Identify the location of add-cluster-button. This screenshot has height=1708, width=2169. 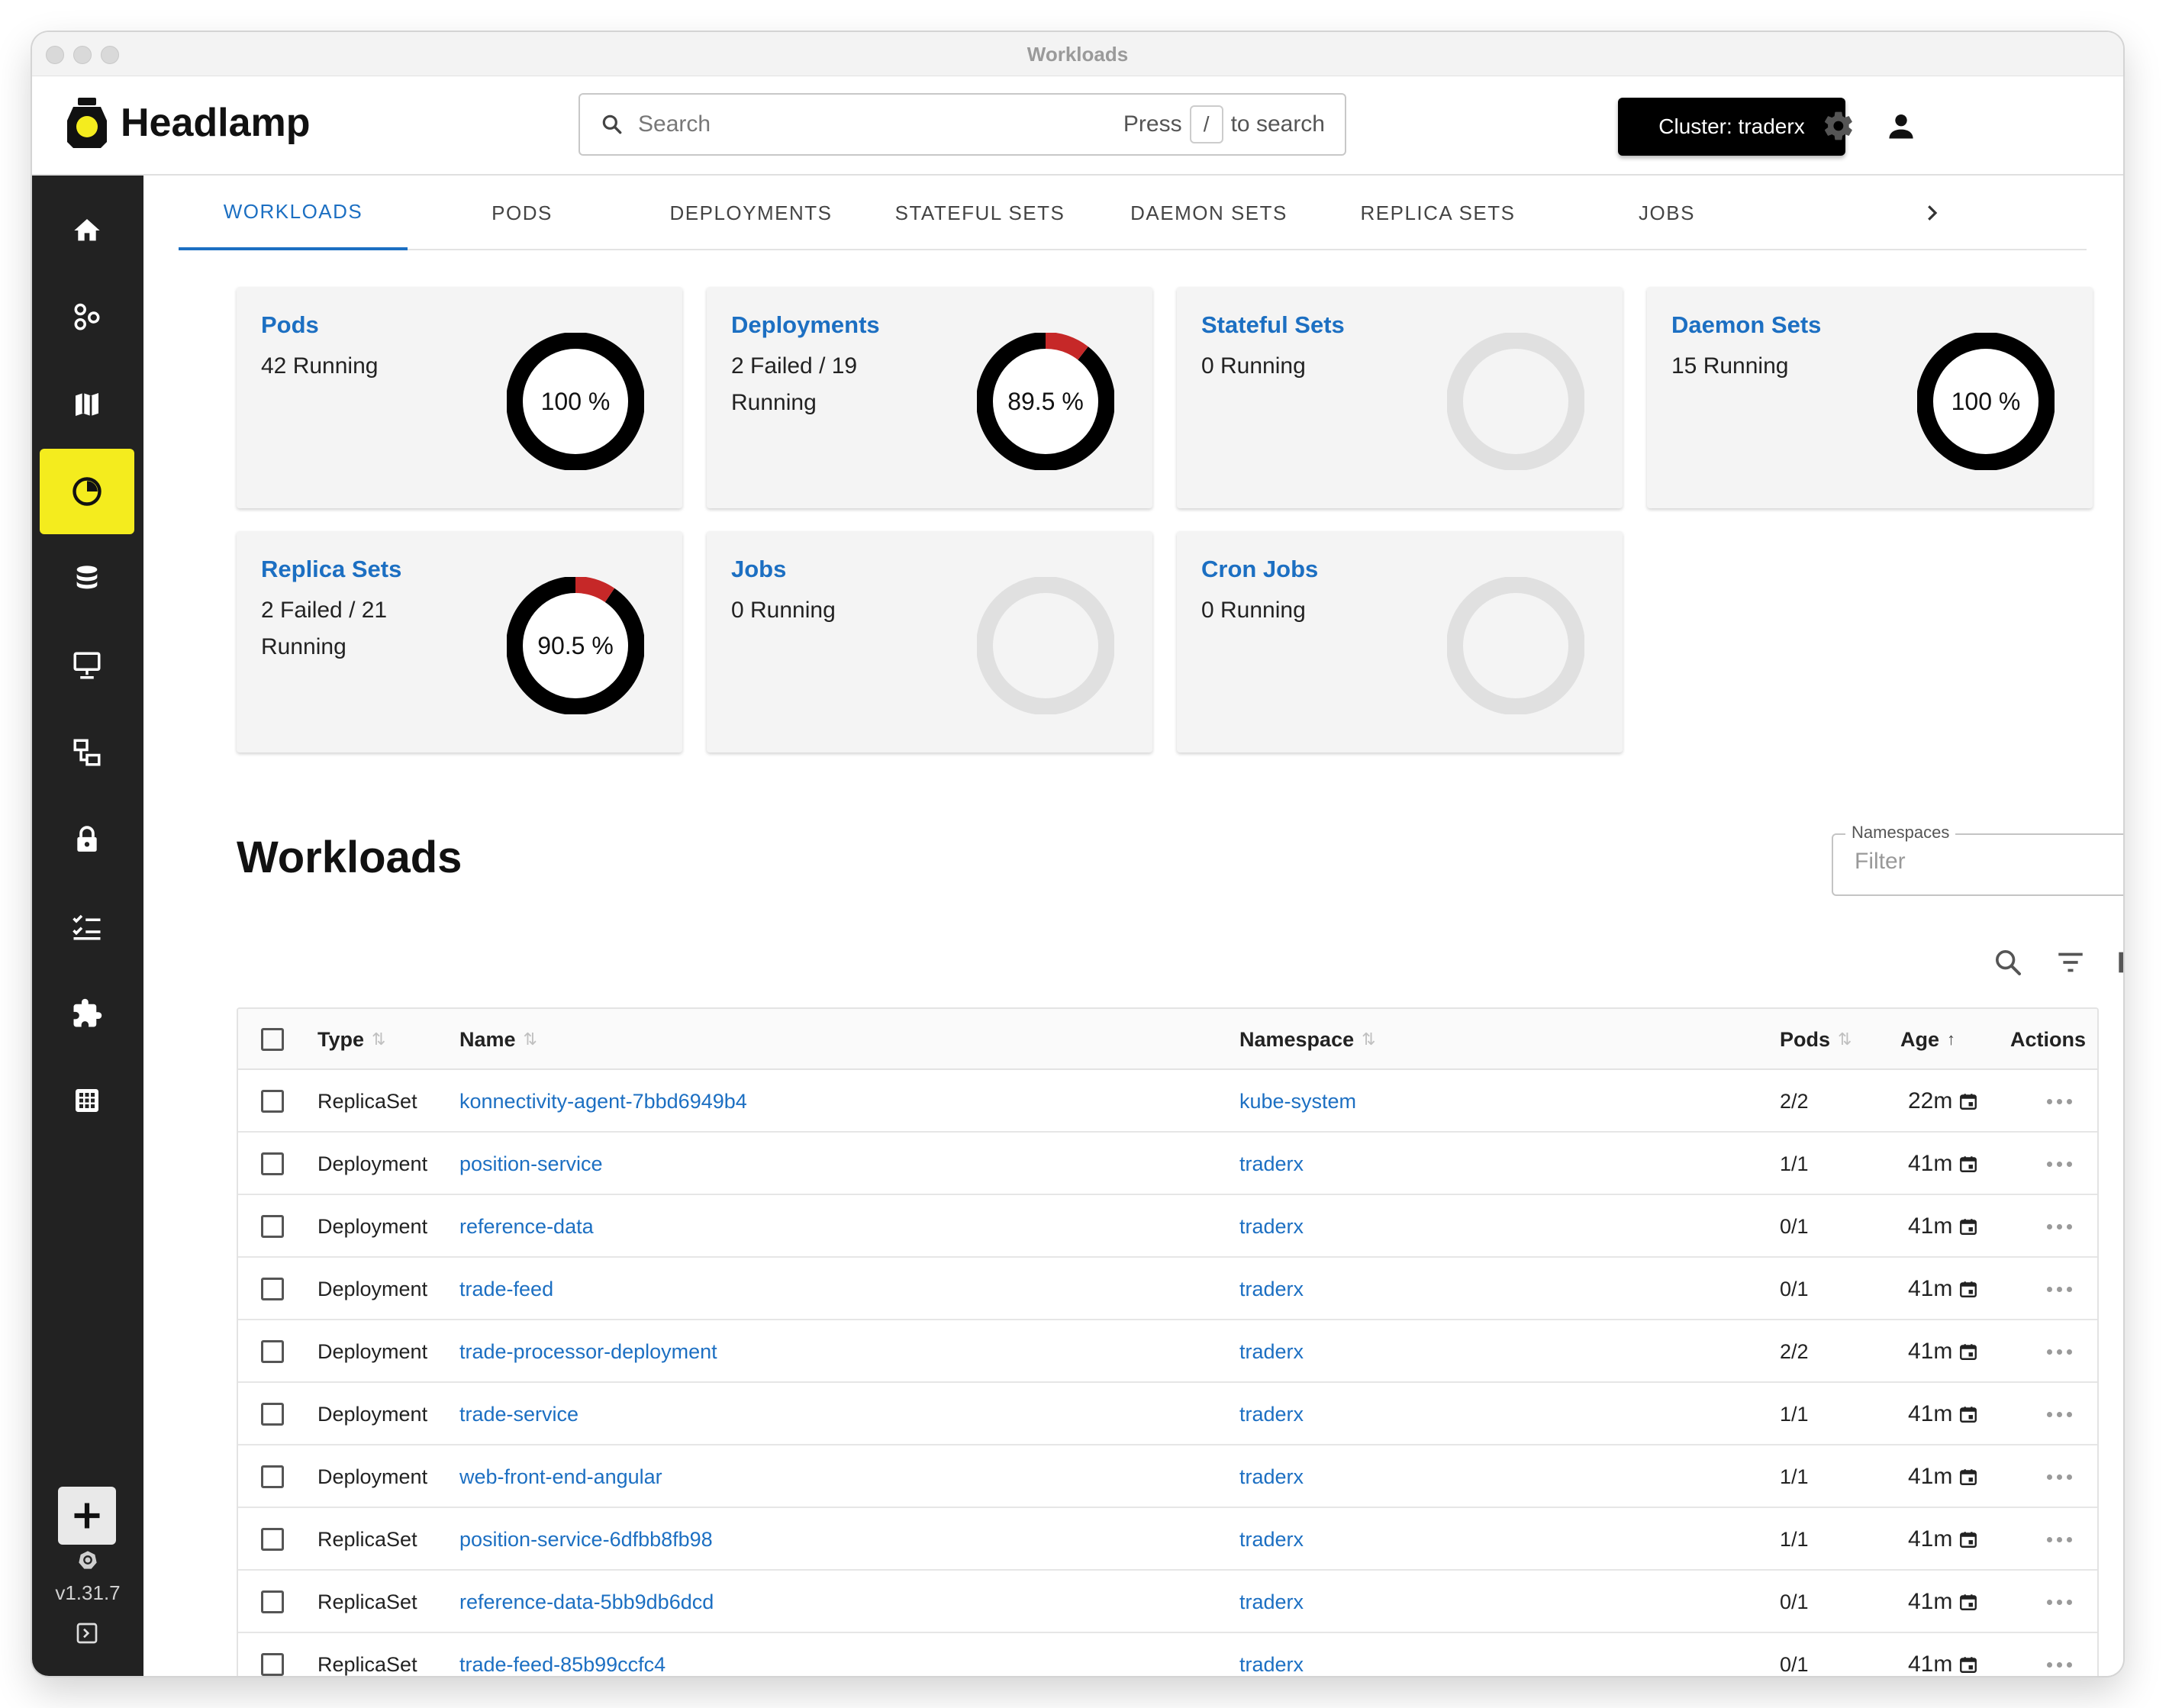
(87, 1516).